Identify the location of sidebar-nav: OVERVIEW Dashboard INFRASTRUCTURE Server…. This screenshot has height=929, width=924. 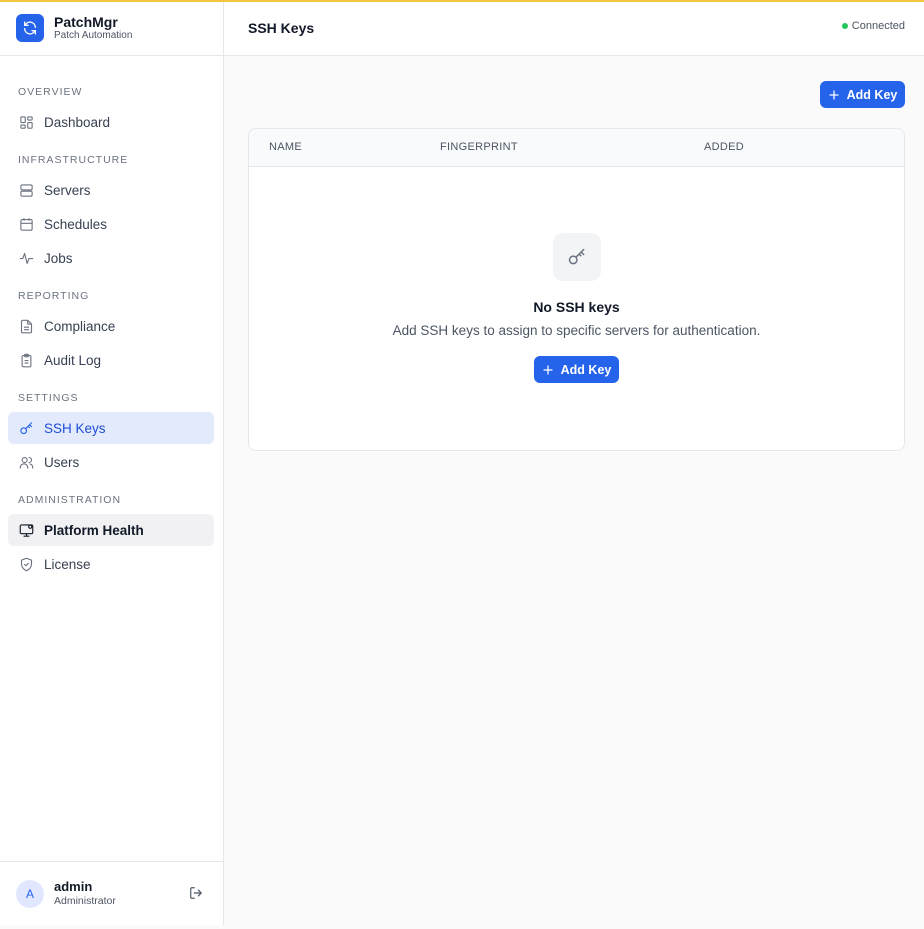
(111, 318).